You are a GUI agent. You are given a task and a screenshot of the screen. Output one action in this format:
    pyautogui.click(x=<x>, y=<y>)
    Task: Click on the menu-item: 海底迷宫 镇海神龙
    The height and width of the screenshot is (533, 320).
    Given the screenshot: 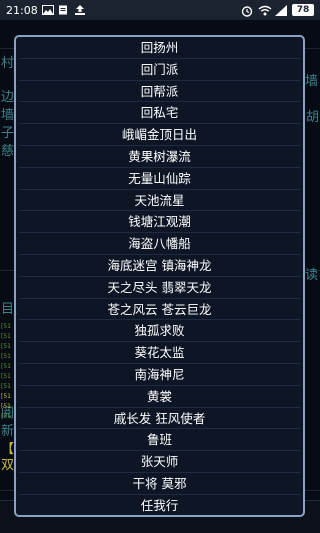 What is the action you would take?
    pyautogui.click(x=159, y=266)
    